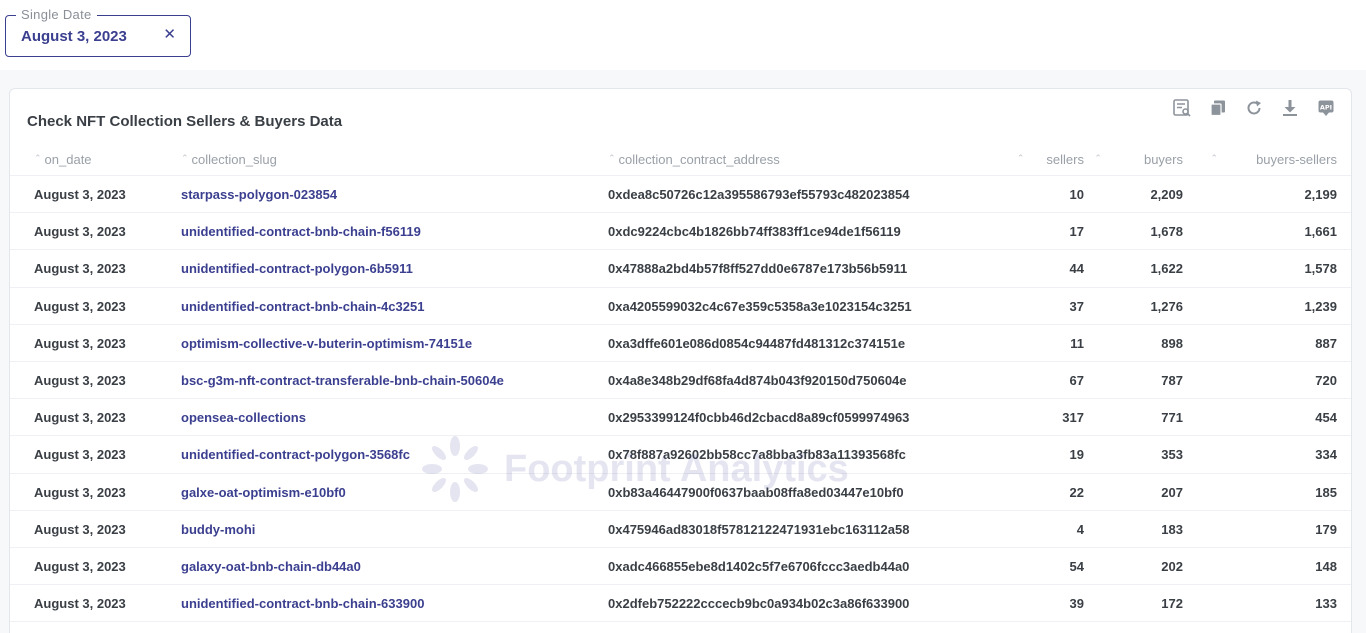  I want to click on cell-buyers-sellers: 1,661, so click(1320, 232).